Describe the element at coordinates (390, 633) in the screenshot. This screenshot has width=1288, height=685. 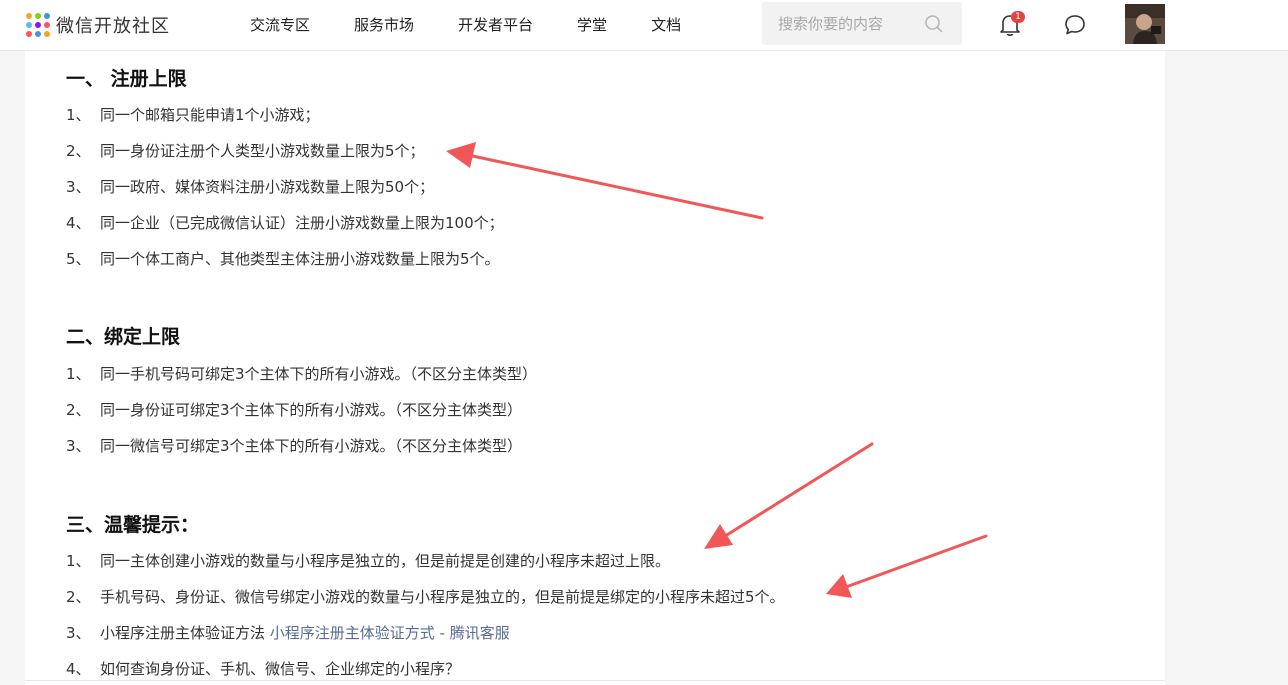
I see `verification-method-link: 小程序注册主体验证方式 - 腾讯客服` at that location.